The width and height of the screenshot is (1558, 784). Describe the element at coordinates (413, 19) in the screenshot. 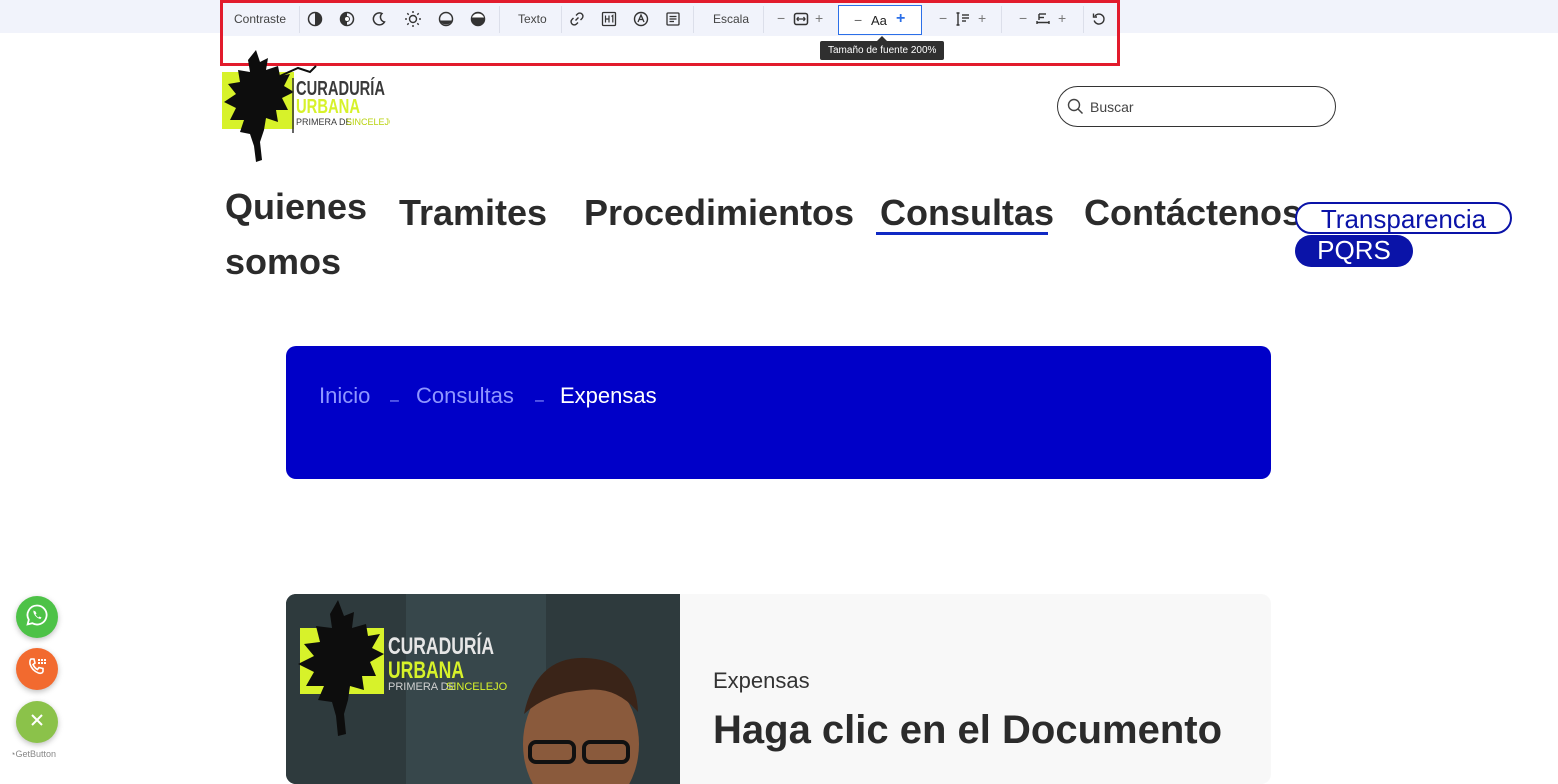

I see `light-mode-icon` at that location.